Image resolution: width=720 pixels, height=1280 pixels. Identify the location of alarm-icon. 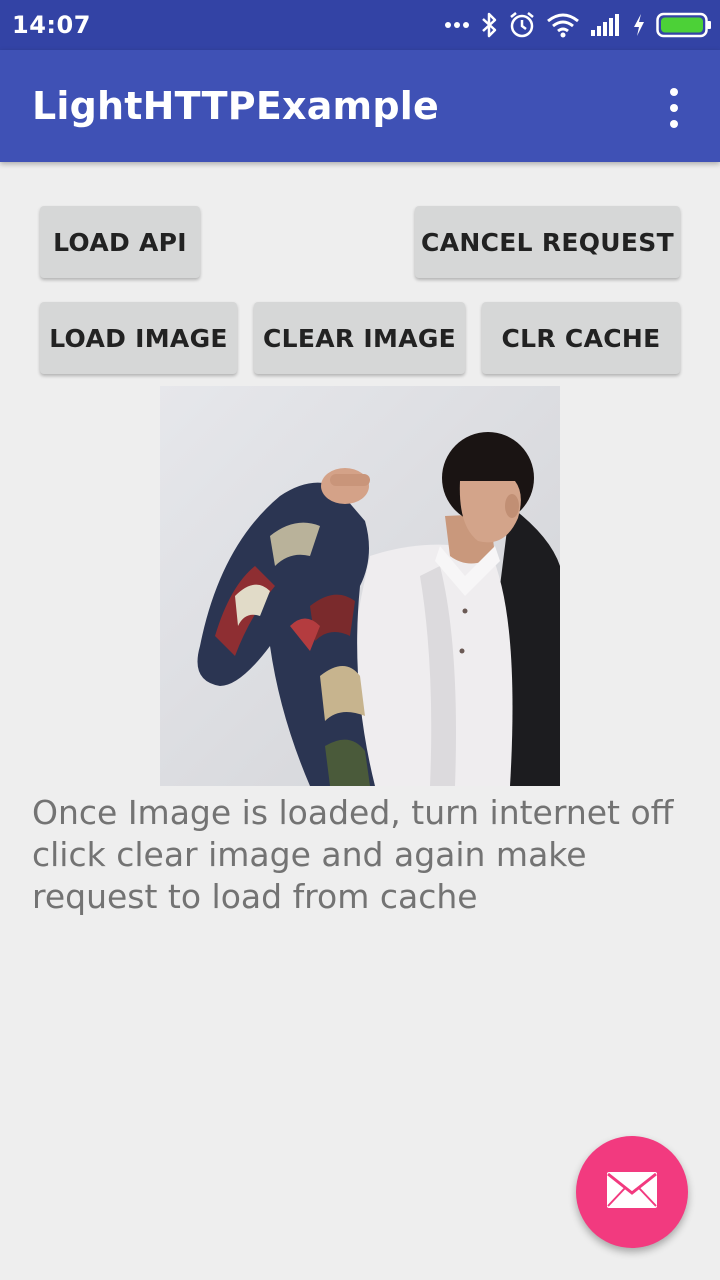
(522, 25).